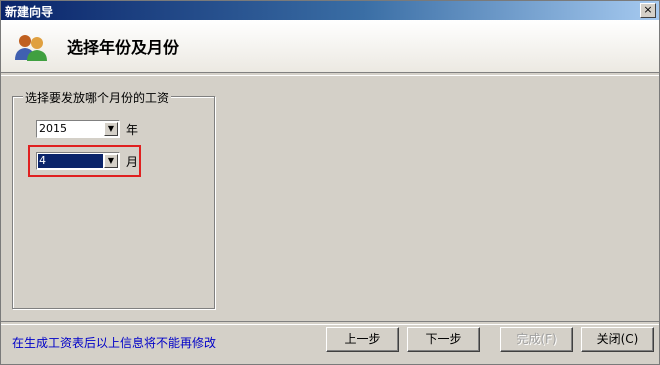  I want to click on close-button: 关闭(C), so click(617, 339).